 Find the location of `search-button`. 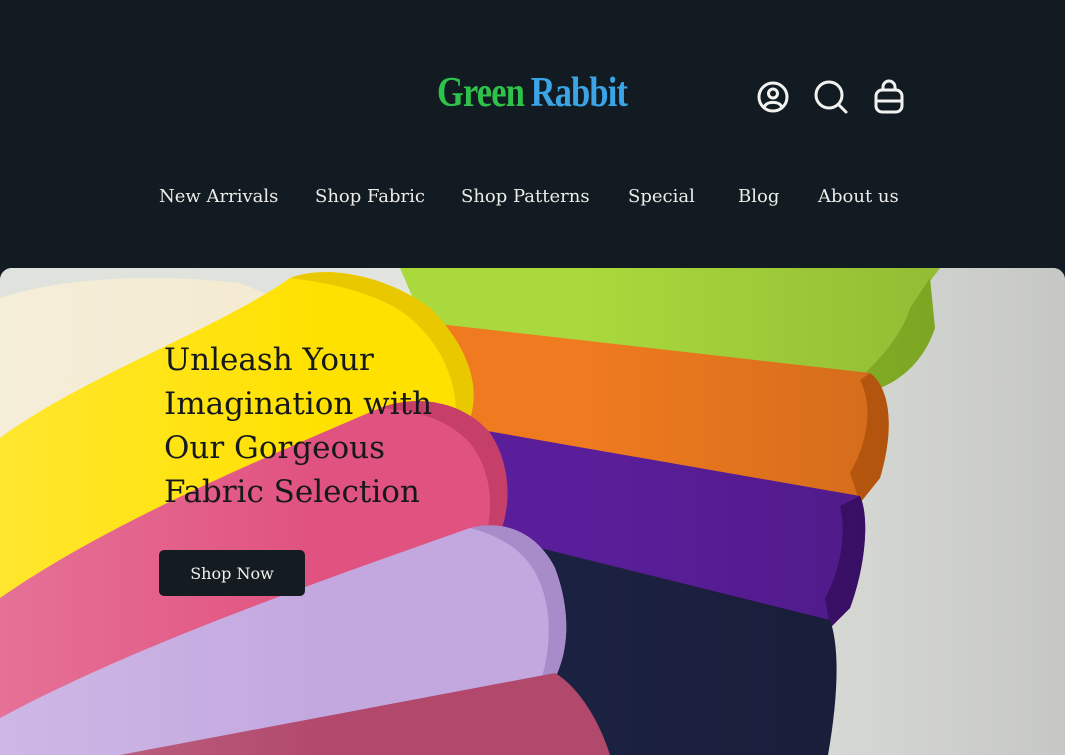

search-button is located at coordinates (831, 97).